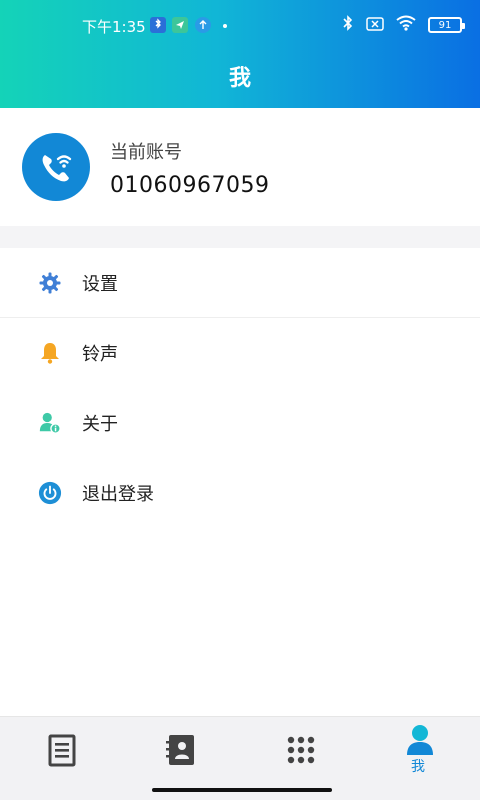  I want to click on battery-level: 91, so click(445, 25).